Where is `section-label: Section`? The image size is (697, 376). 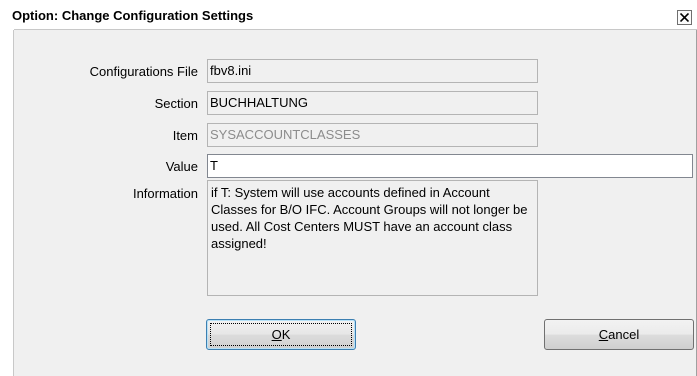 section-label: Section is located at coordinates (176, 103).